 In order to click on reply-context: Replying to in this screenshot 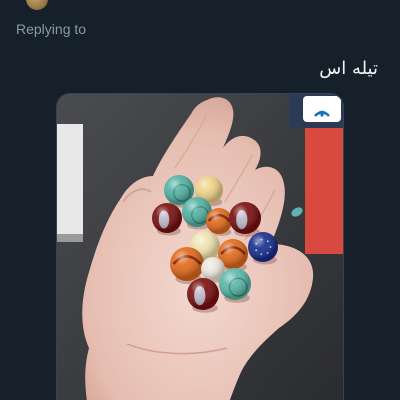, I will do `click(53, 29)`.